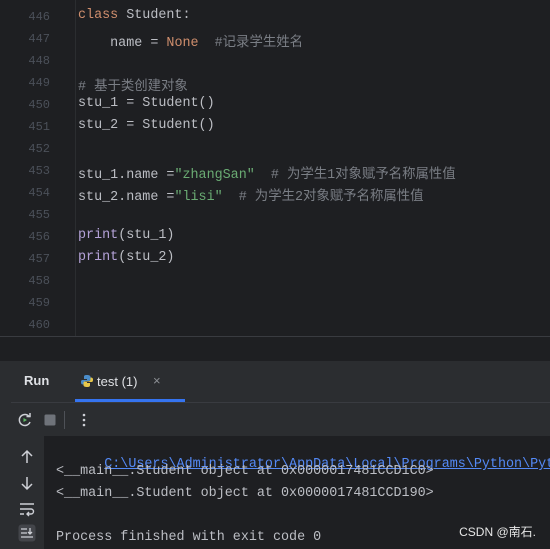 This screenshot has width=550, height=549. What do you see at coordinates (39, 325) in the screenshot?
I see `line-number: 460` at bounding box center [39, 325].